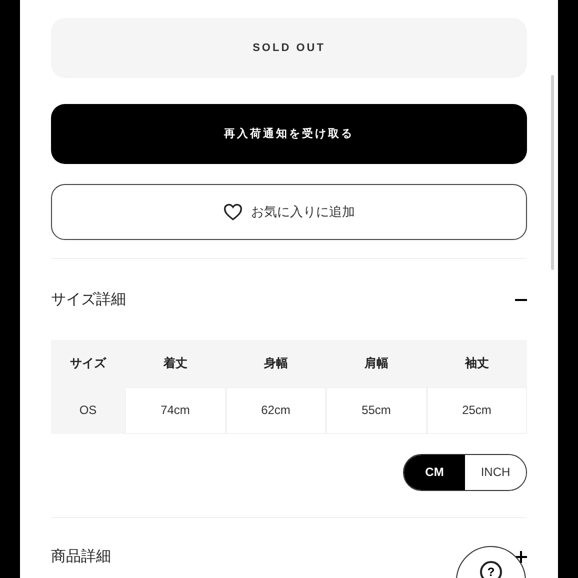 The height and width of the screenshot is (578, 578). What do you see at coordinates (289, 134) in the screenshot?
I see `restock-notify-button: 再入荷通知を受け取る` at bounding box center [289, 134].